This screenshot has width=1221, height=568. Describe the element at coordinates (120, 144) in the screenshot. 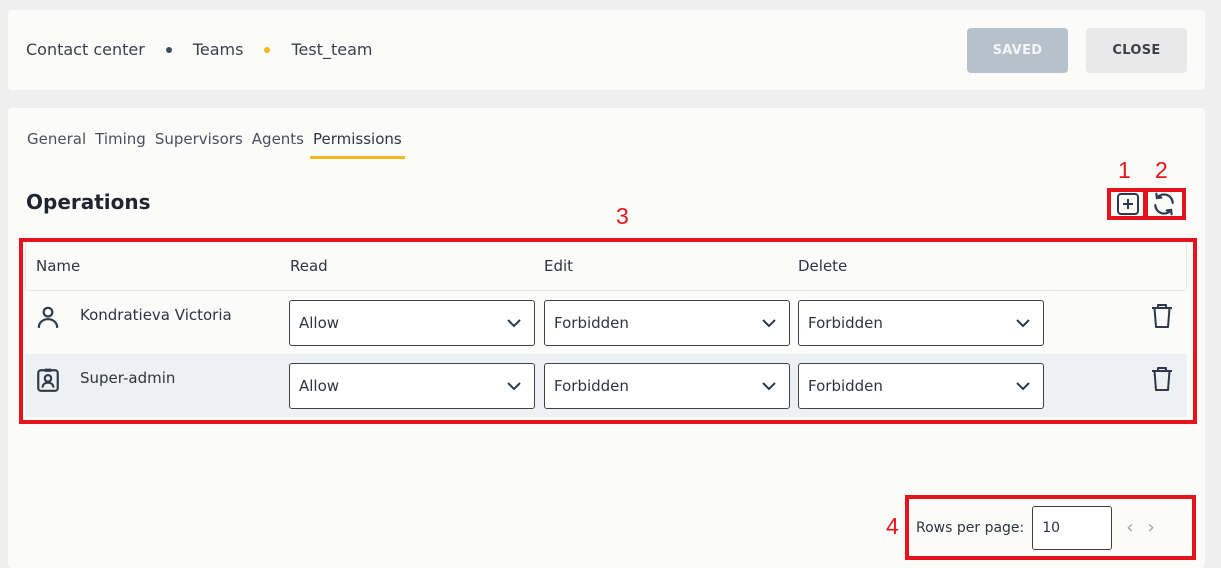

I see `tab-timing: Timing` at that location.